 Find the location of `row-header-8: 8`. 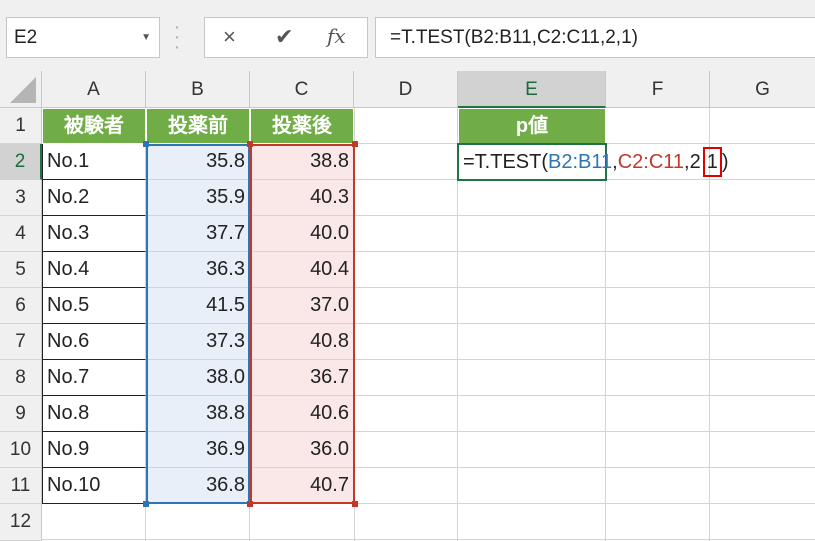

row-header-8: 8 is located at coordinates (21, 378).